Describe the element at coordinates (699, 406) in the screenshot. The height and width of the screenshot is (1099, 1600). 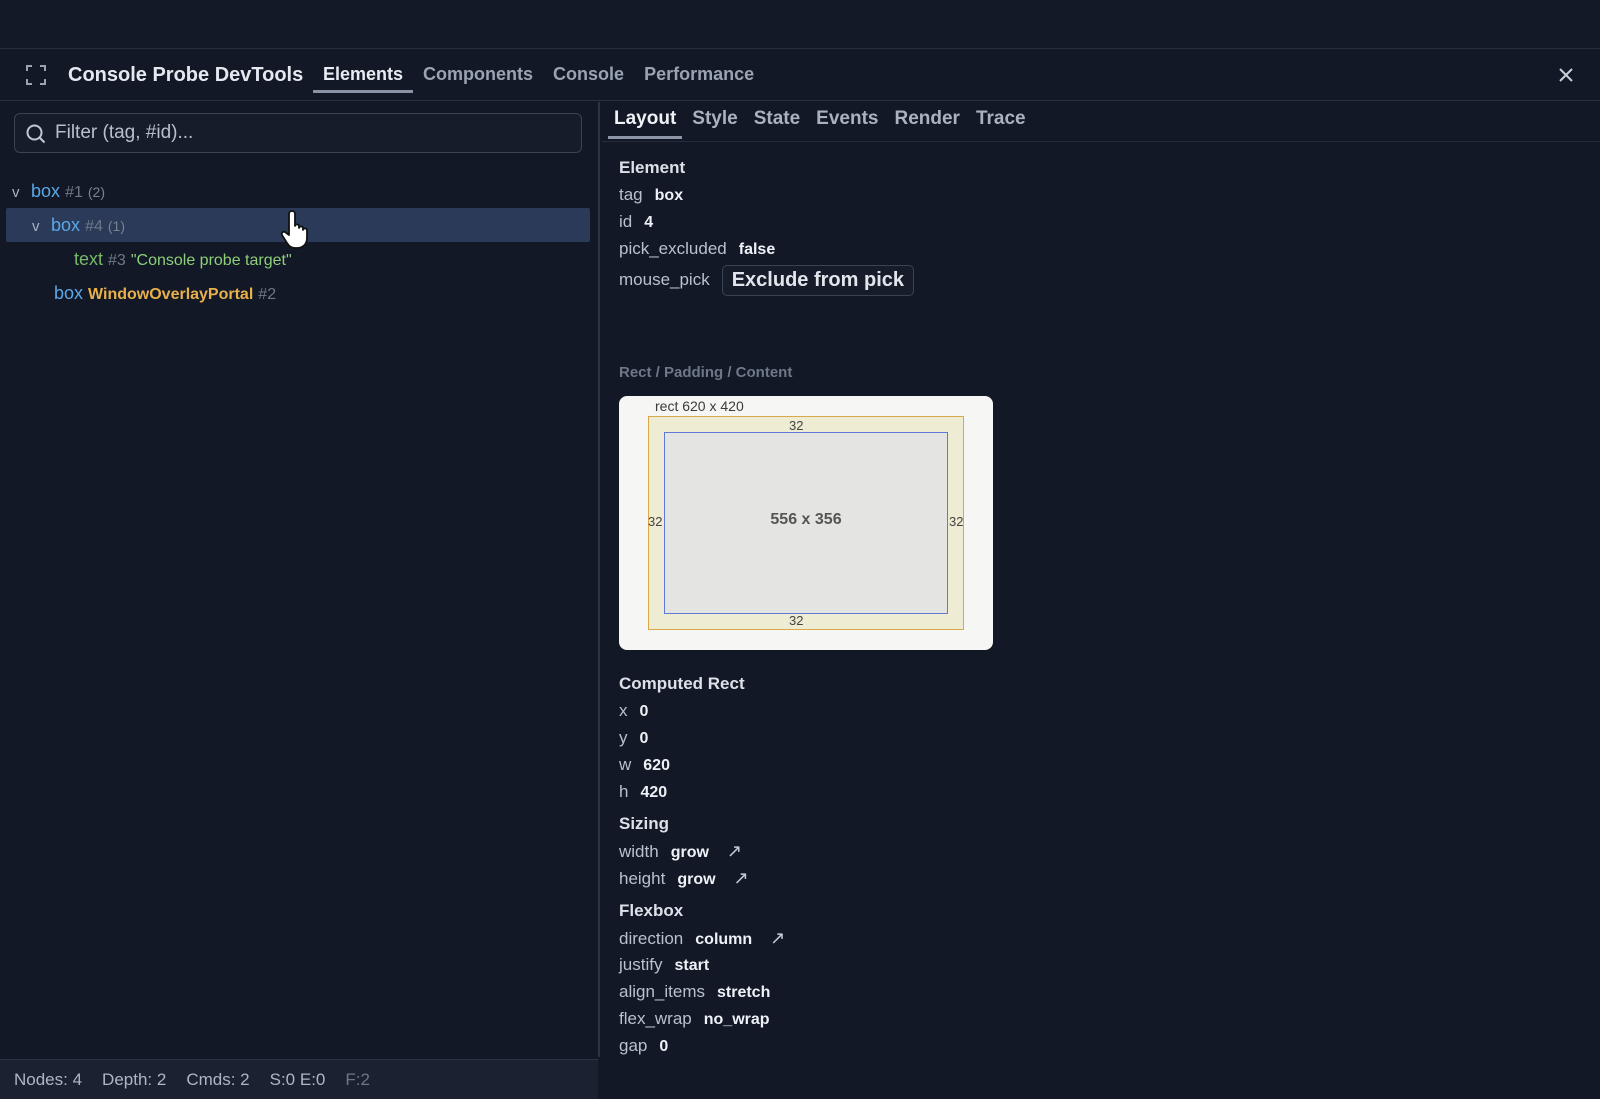
I see `rect-label: rect 620 x 420` at that location.